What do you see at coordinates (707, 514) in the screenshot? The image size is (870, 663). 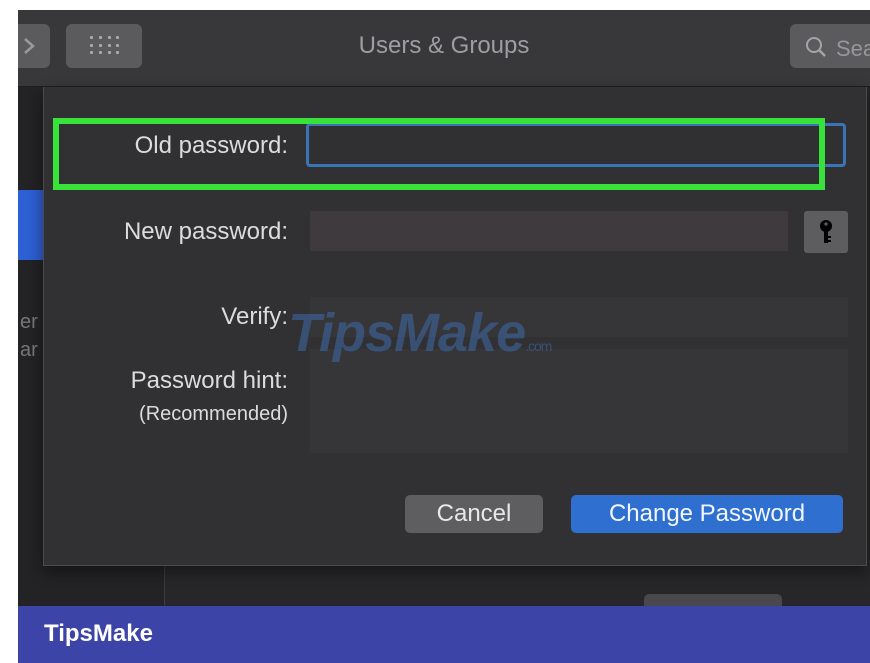 I see `change-password-button: Change Password` at bounding box center [707, 514].